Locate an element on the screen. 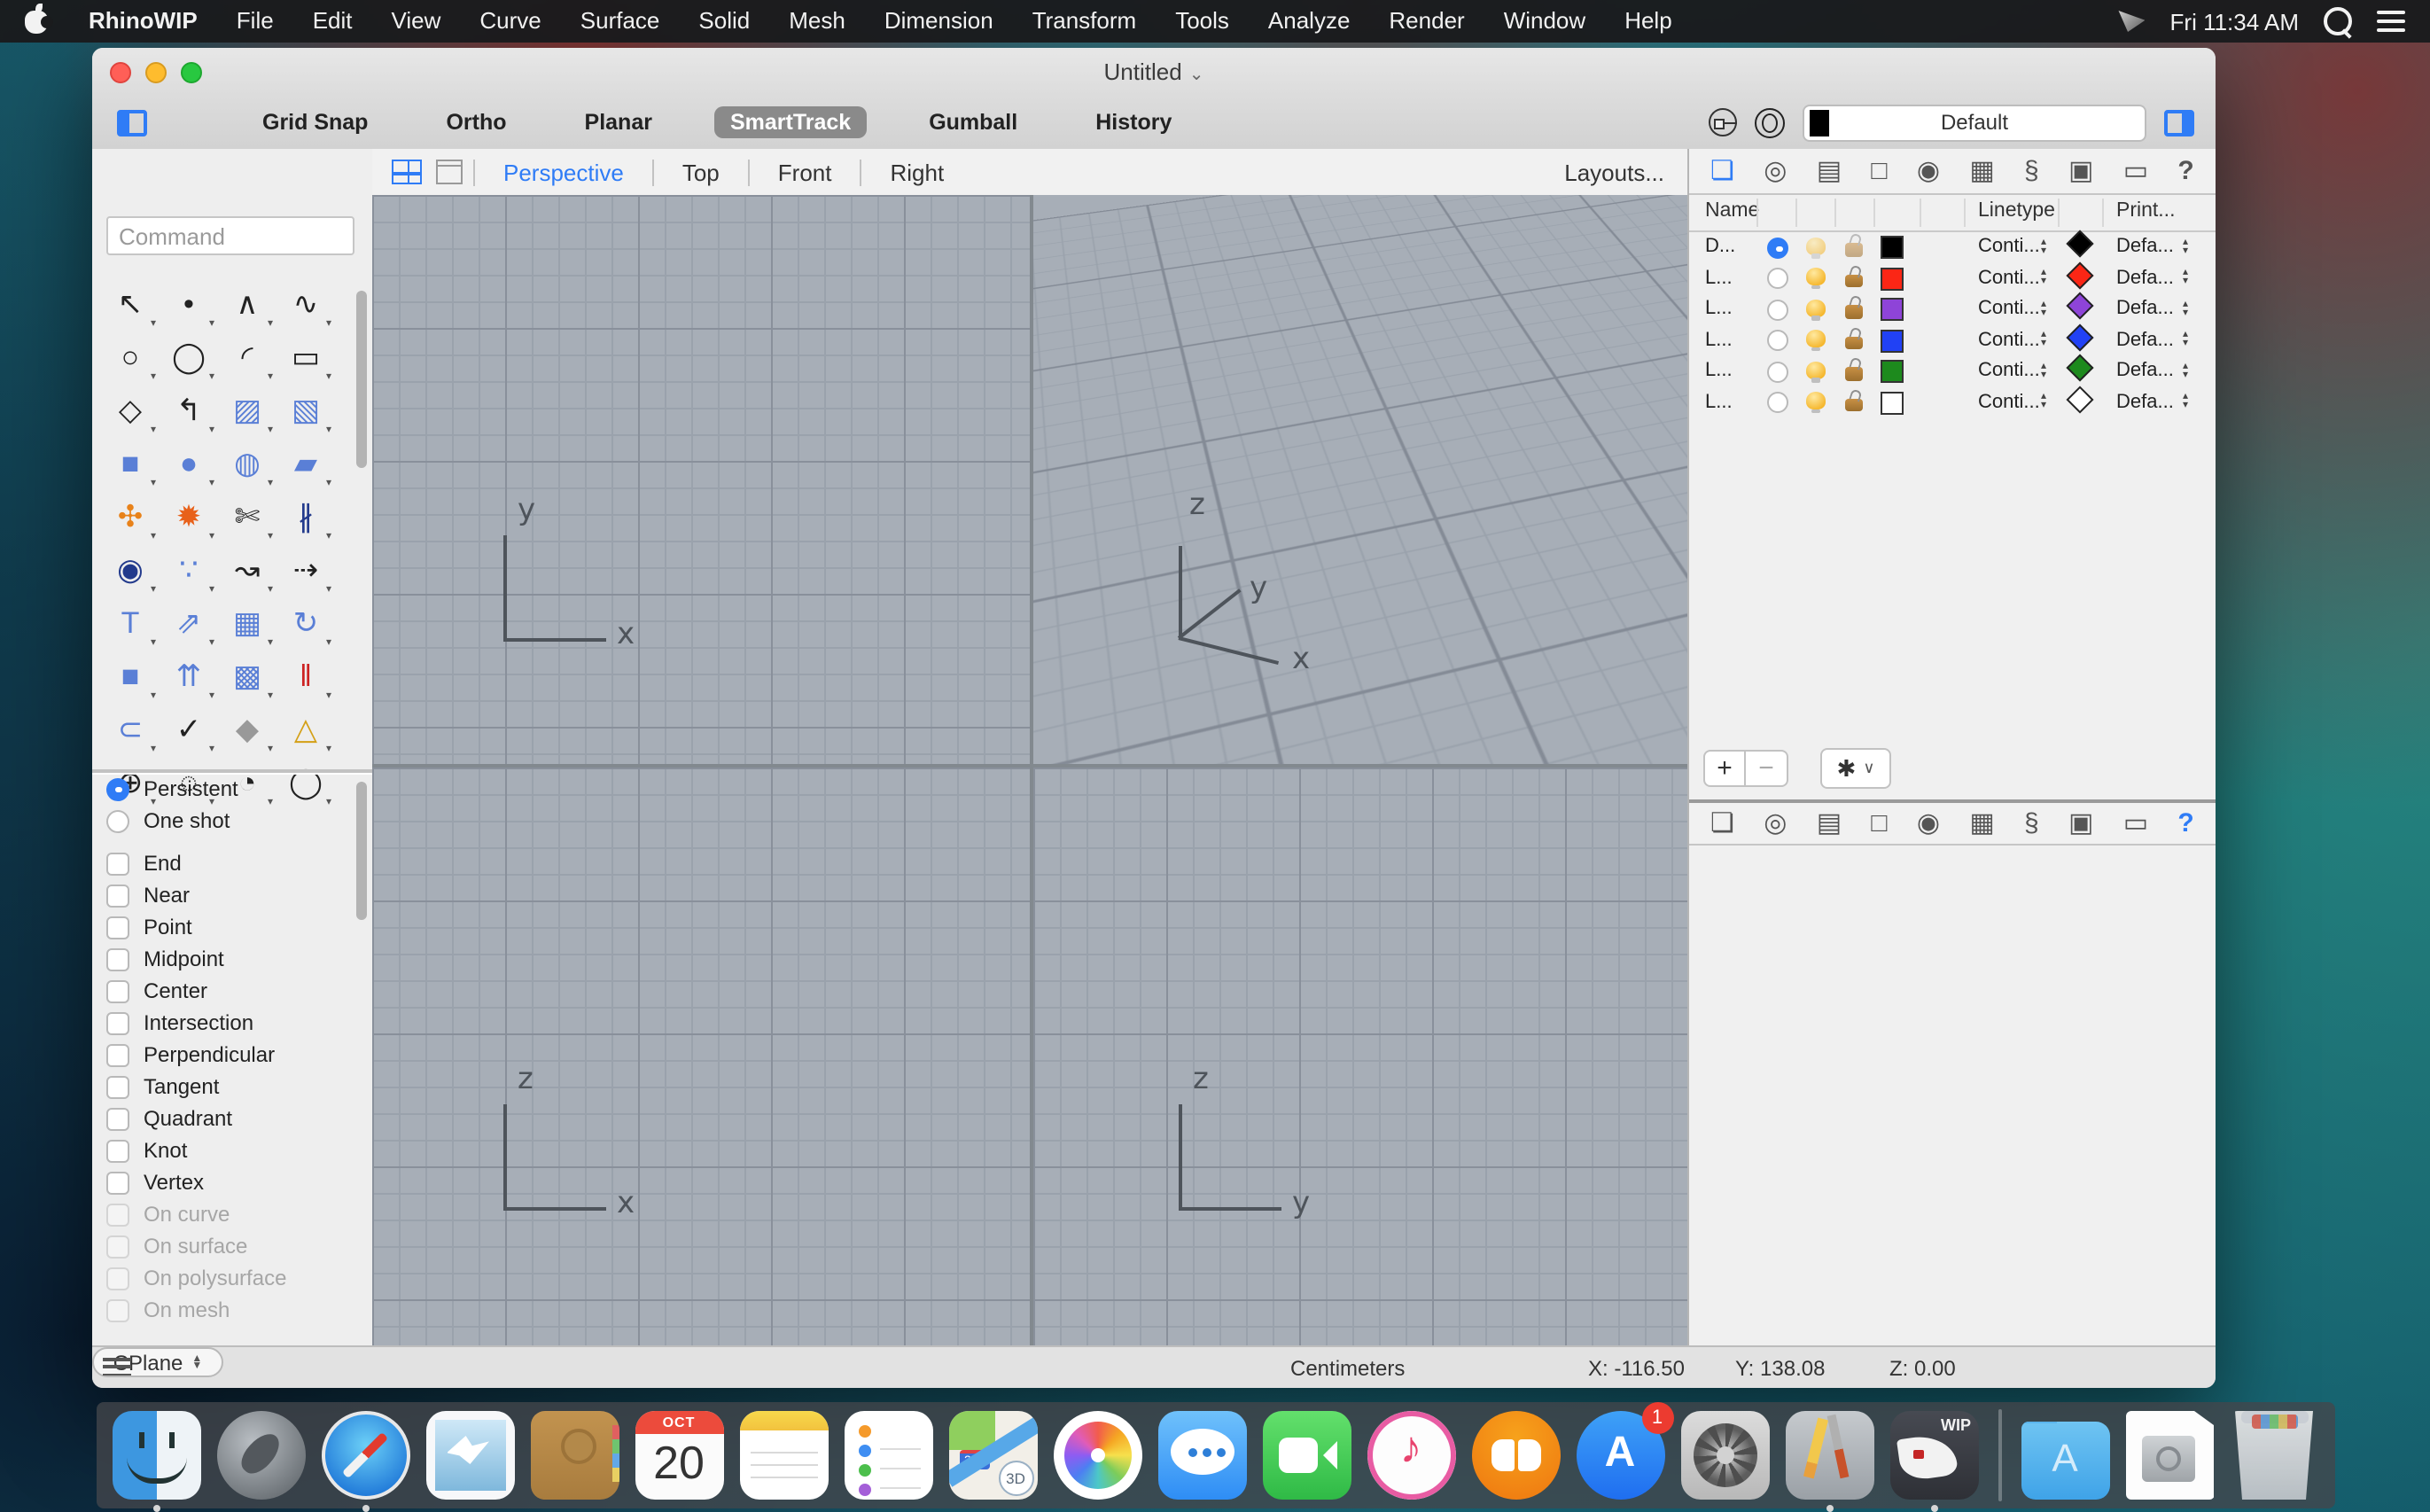 Image resolution: width=2430 pixels, height=1512 pixels. osnap-checkbox-point: Point is located at coordinates (239, 927).